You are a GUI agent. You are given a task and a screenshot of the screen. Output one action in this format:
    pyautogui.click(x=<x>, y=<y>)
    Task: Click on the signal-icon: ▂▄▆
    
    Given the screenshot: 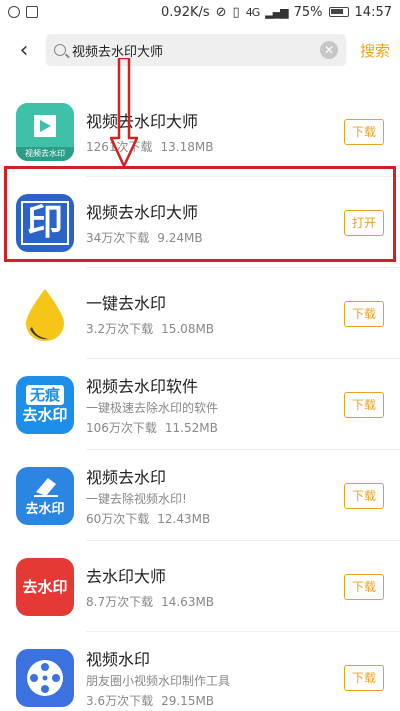 What is the action you would take?
    pyautogui.click(x=276, y=12)
    